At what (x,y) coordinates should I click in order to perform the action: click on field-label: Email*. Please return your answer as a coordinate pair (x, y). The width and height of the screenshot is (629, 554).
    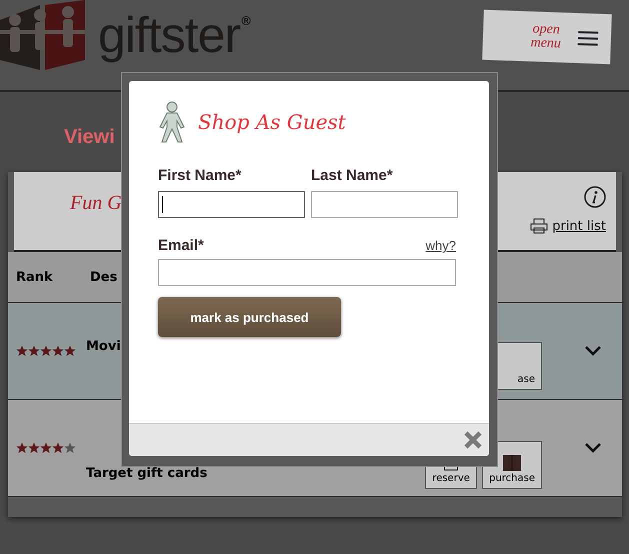
    Looking at the image, I should click on (181, 245).